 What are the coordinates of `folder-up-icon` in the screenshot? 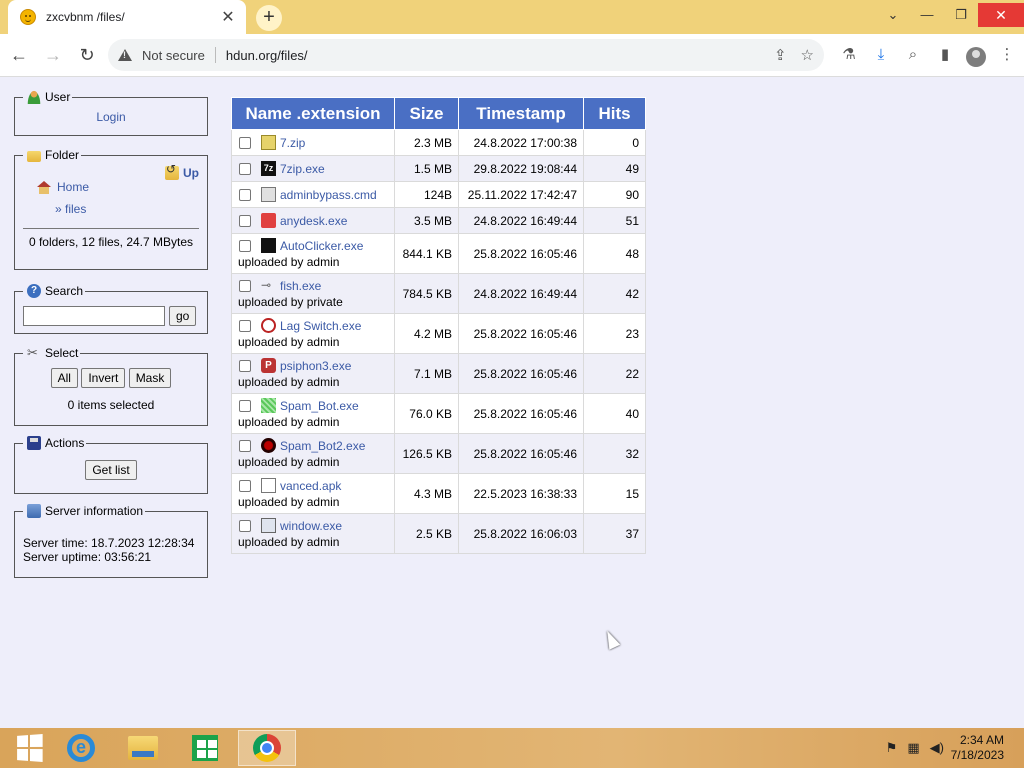 It's located at (172, 171).